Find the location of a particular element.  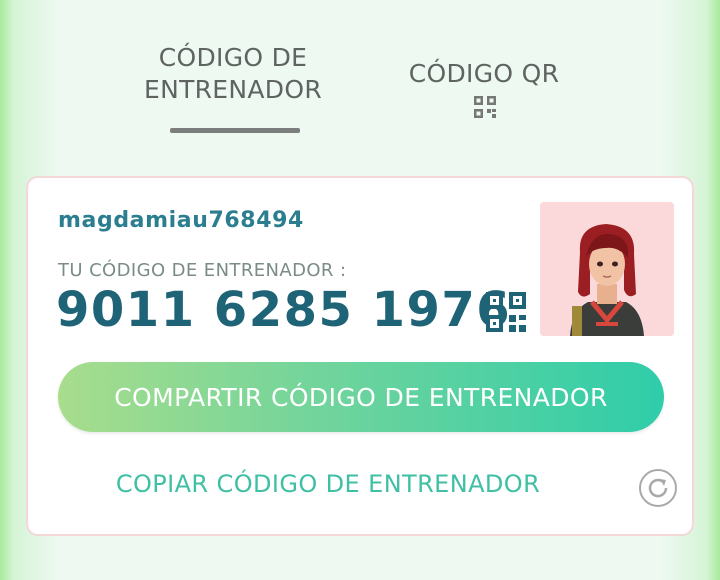

copy-trainer-code-label: COPIAR CÓDIGO DE ENTRENADOR is located at coordinates (328, 484).